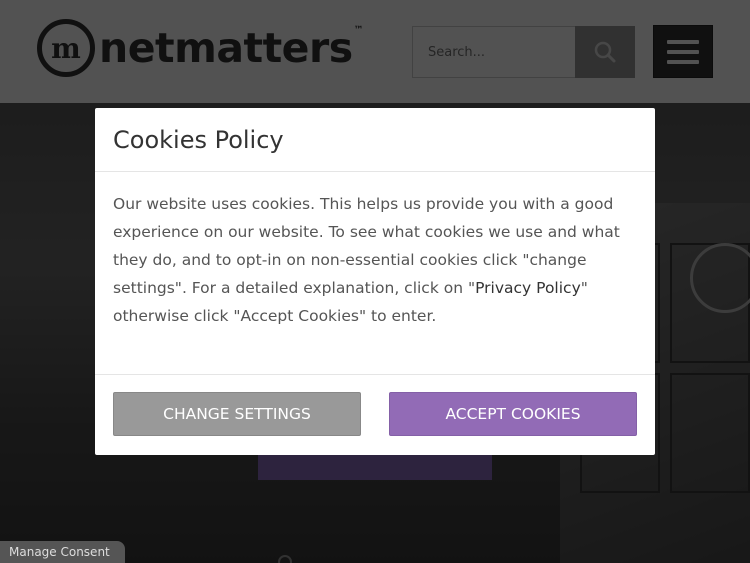 Image resolution: width=750 pixels, height=563 pixels. Describe the element at coordinates (62, 552) in the screenshot. I see `manage-consent-button: Manage Consent` at that location.